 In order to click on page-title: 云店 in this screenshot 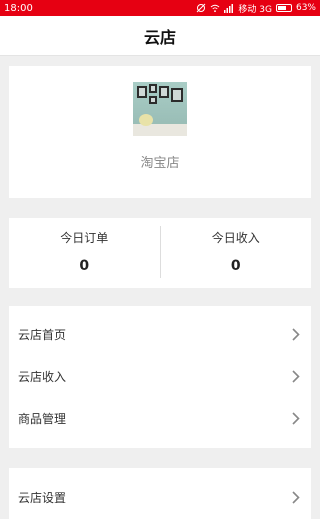, I will do `click(159, 37)`.